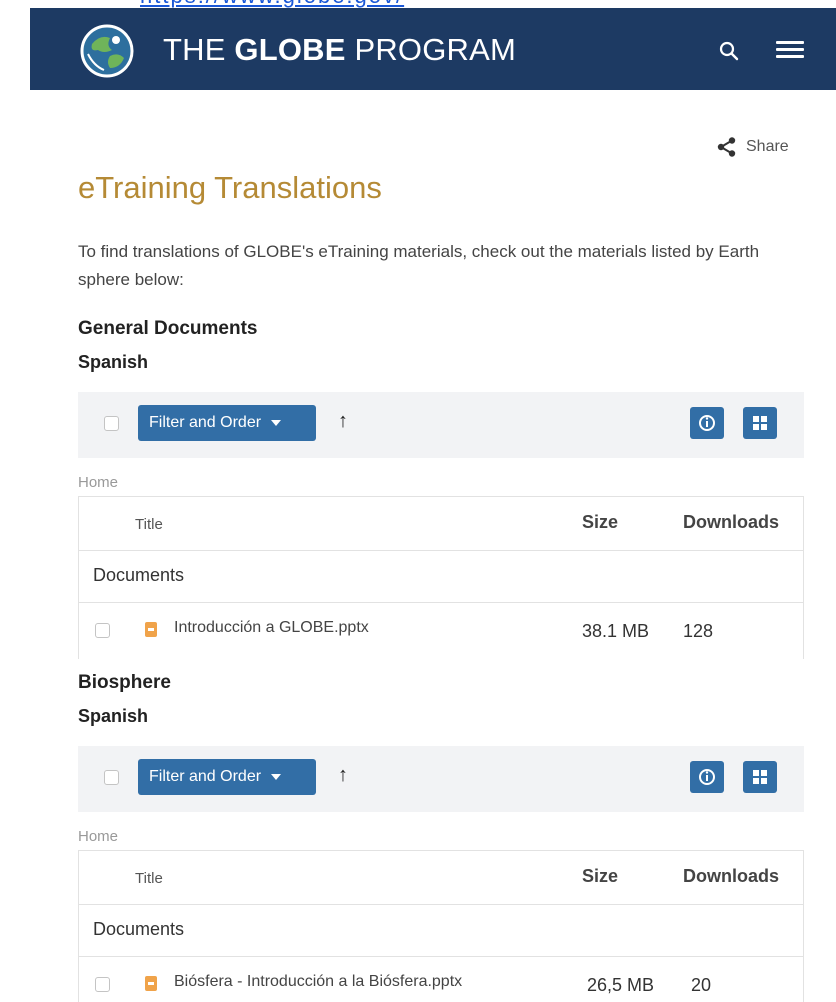 This screenshot has height=1002, width=836. What do you see at coordinates (271, 628) in the screenshot?
I see `file-name-link: Introducción a GLOBE.pptx` at bounding box center [271, 628].